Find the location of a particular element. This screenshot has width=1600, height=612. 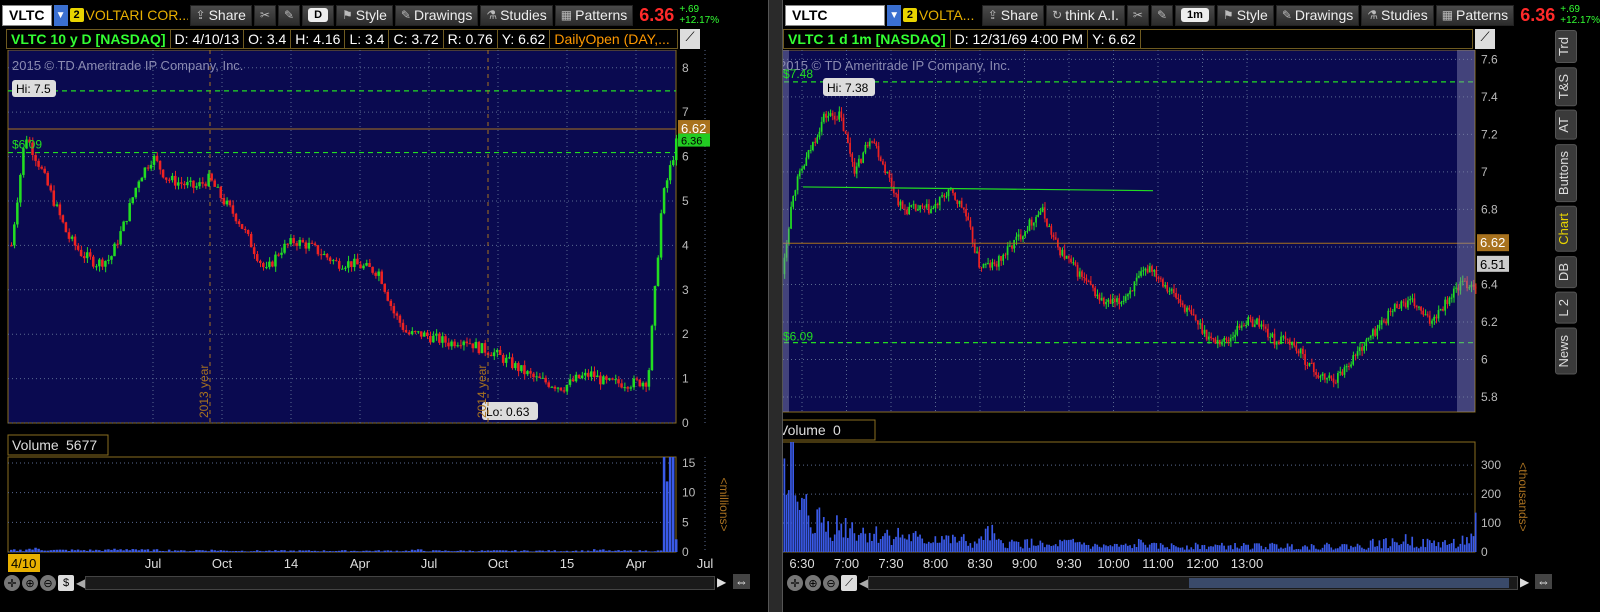

think-ai-button: ↻ think A.I. is located at coordinates (1085, 15).